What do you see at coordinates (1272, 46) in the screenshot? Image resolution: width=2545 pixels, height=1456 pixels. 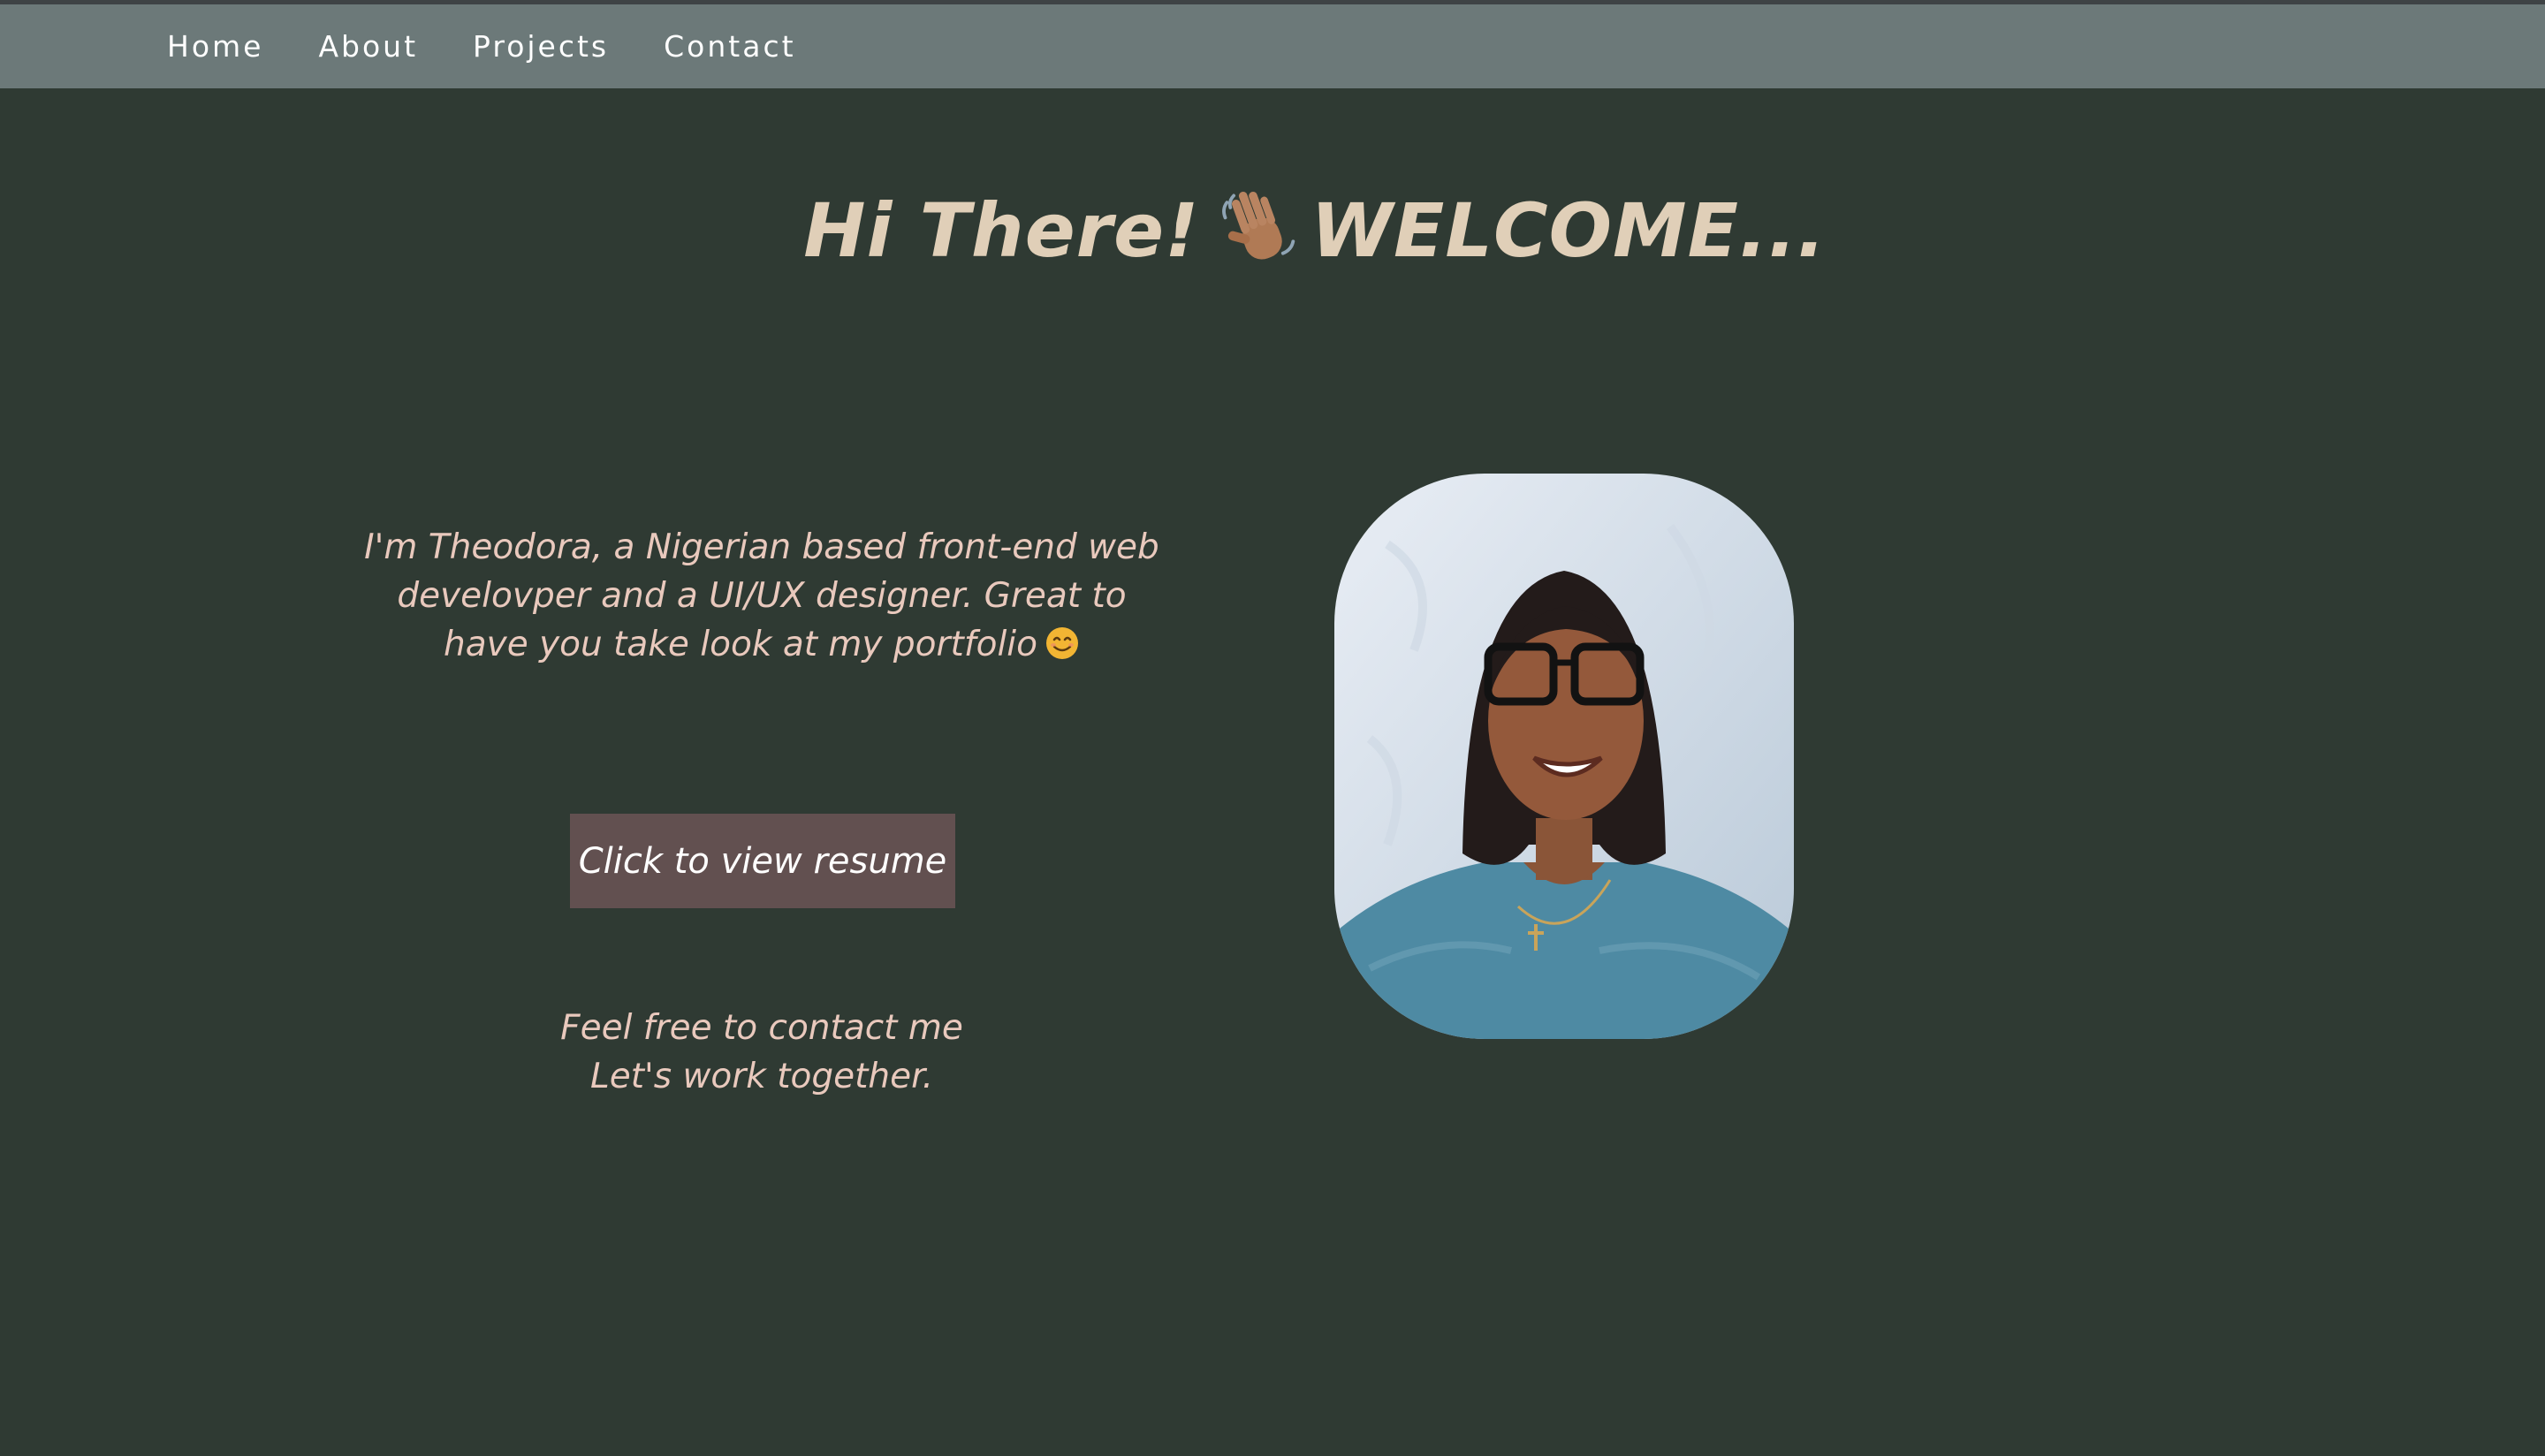 I see `top-navbar: Home About Projects Contact` at bounding box center [1272, 46].